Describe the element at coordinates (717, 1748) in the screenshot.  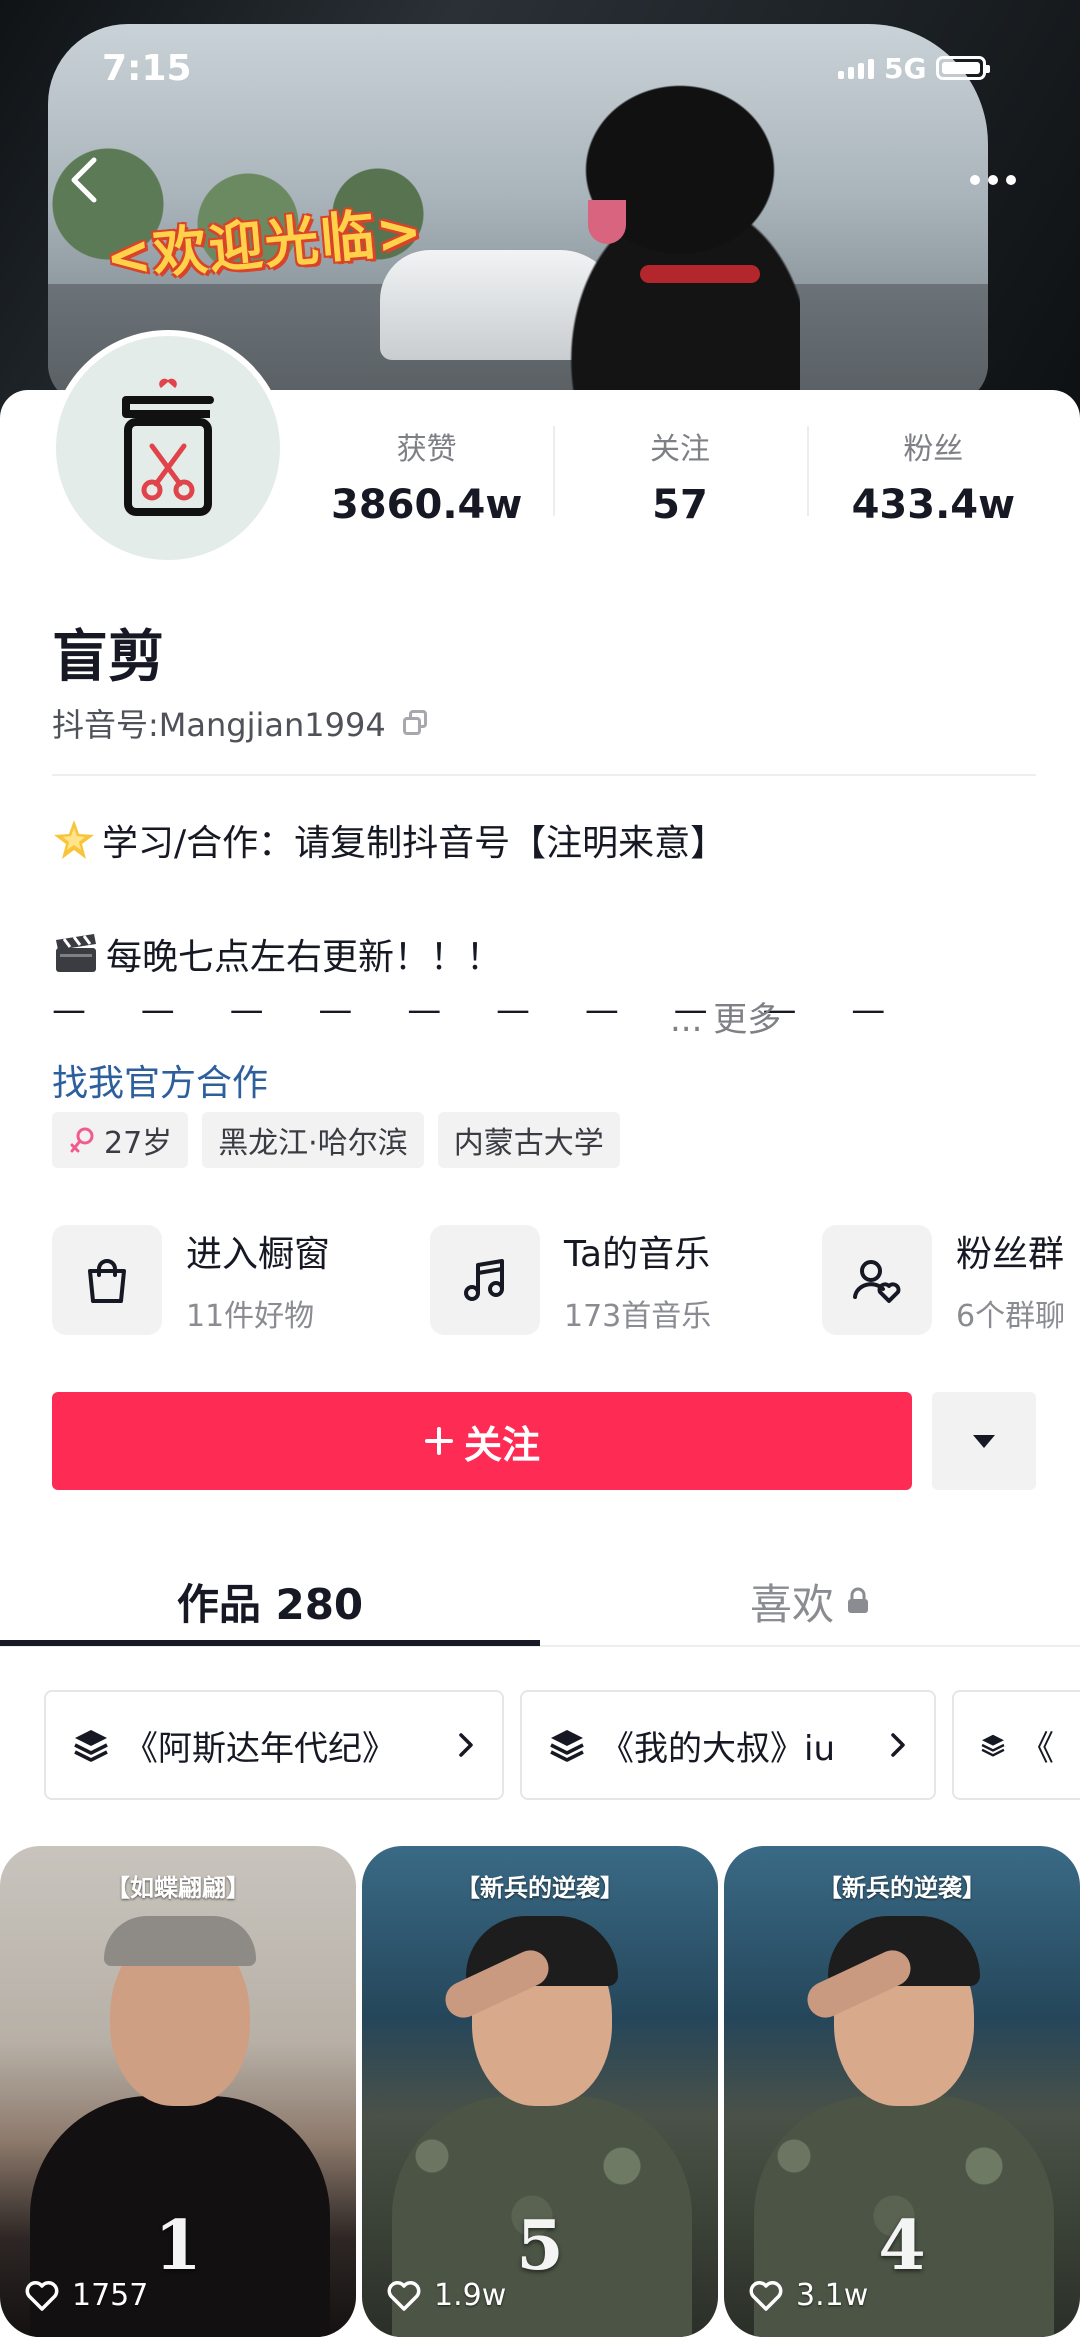
I see `collection-label: 《我的大叔》iu` at that location.